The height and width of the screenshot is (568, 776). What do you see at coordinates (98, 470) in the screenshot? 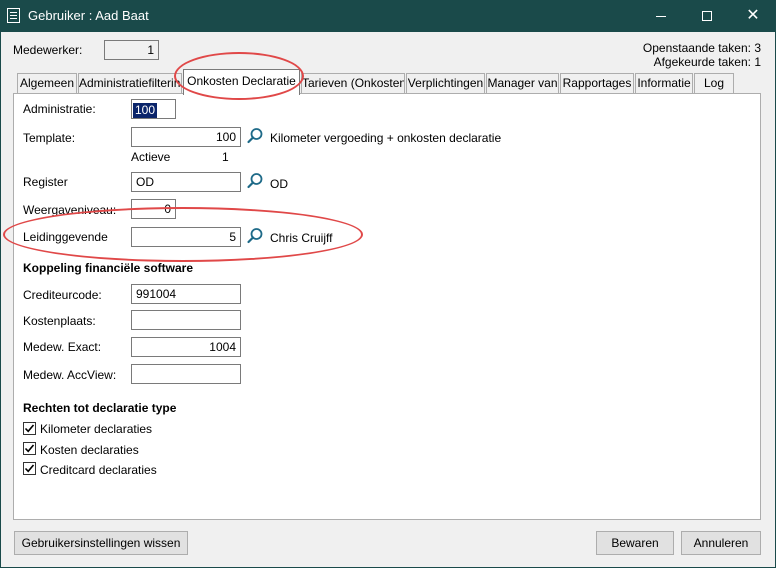
I see `creditcard-checkbox-label: Creditcard declaraties` at bounding box center [98, 470].